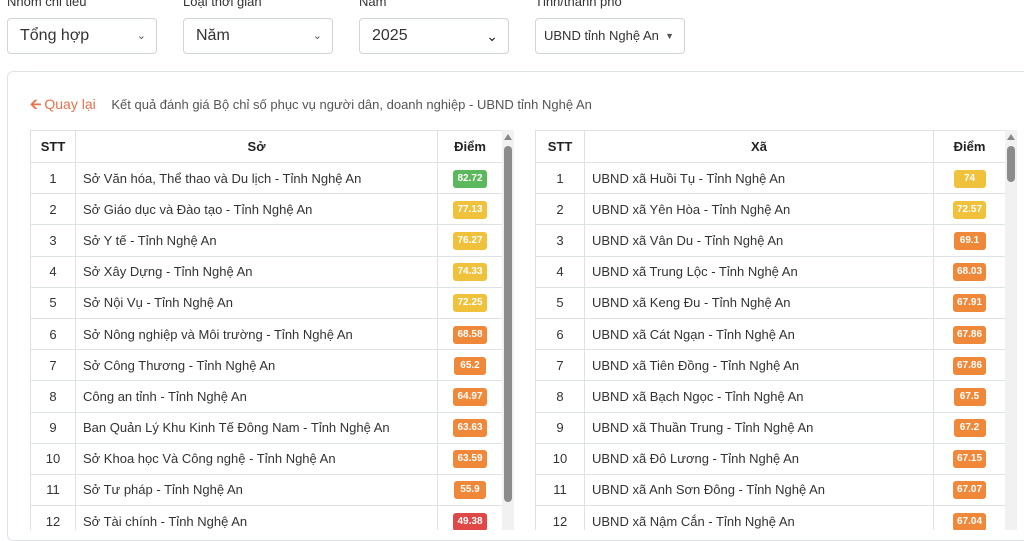 Image resolution: width=1024 pixels, height=541 pixels. What do you see at coordinates (256, 146) in the screenshot?
I see `header-department: Sở` at bounding box center [256, 146].